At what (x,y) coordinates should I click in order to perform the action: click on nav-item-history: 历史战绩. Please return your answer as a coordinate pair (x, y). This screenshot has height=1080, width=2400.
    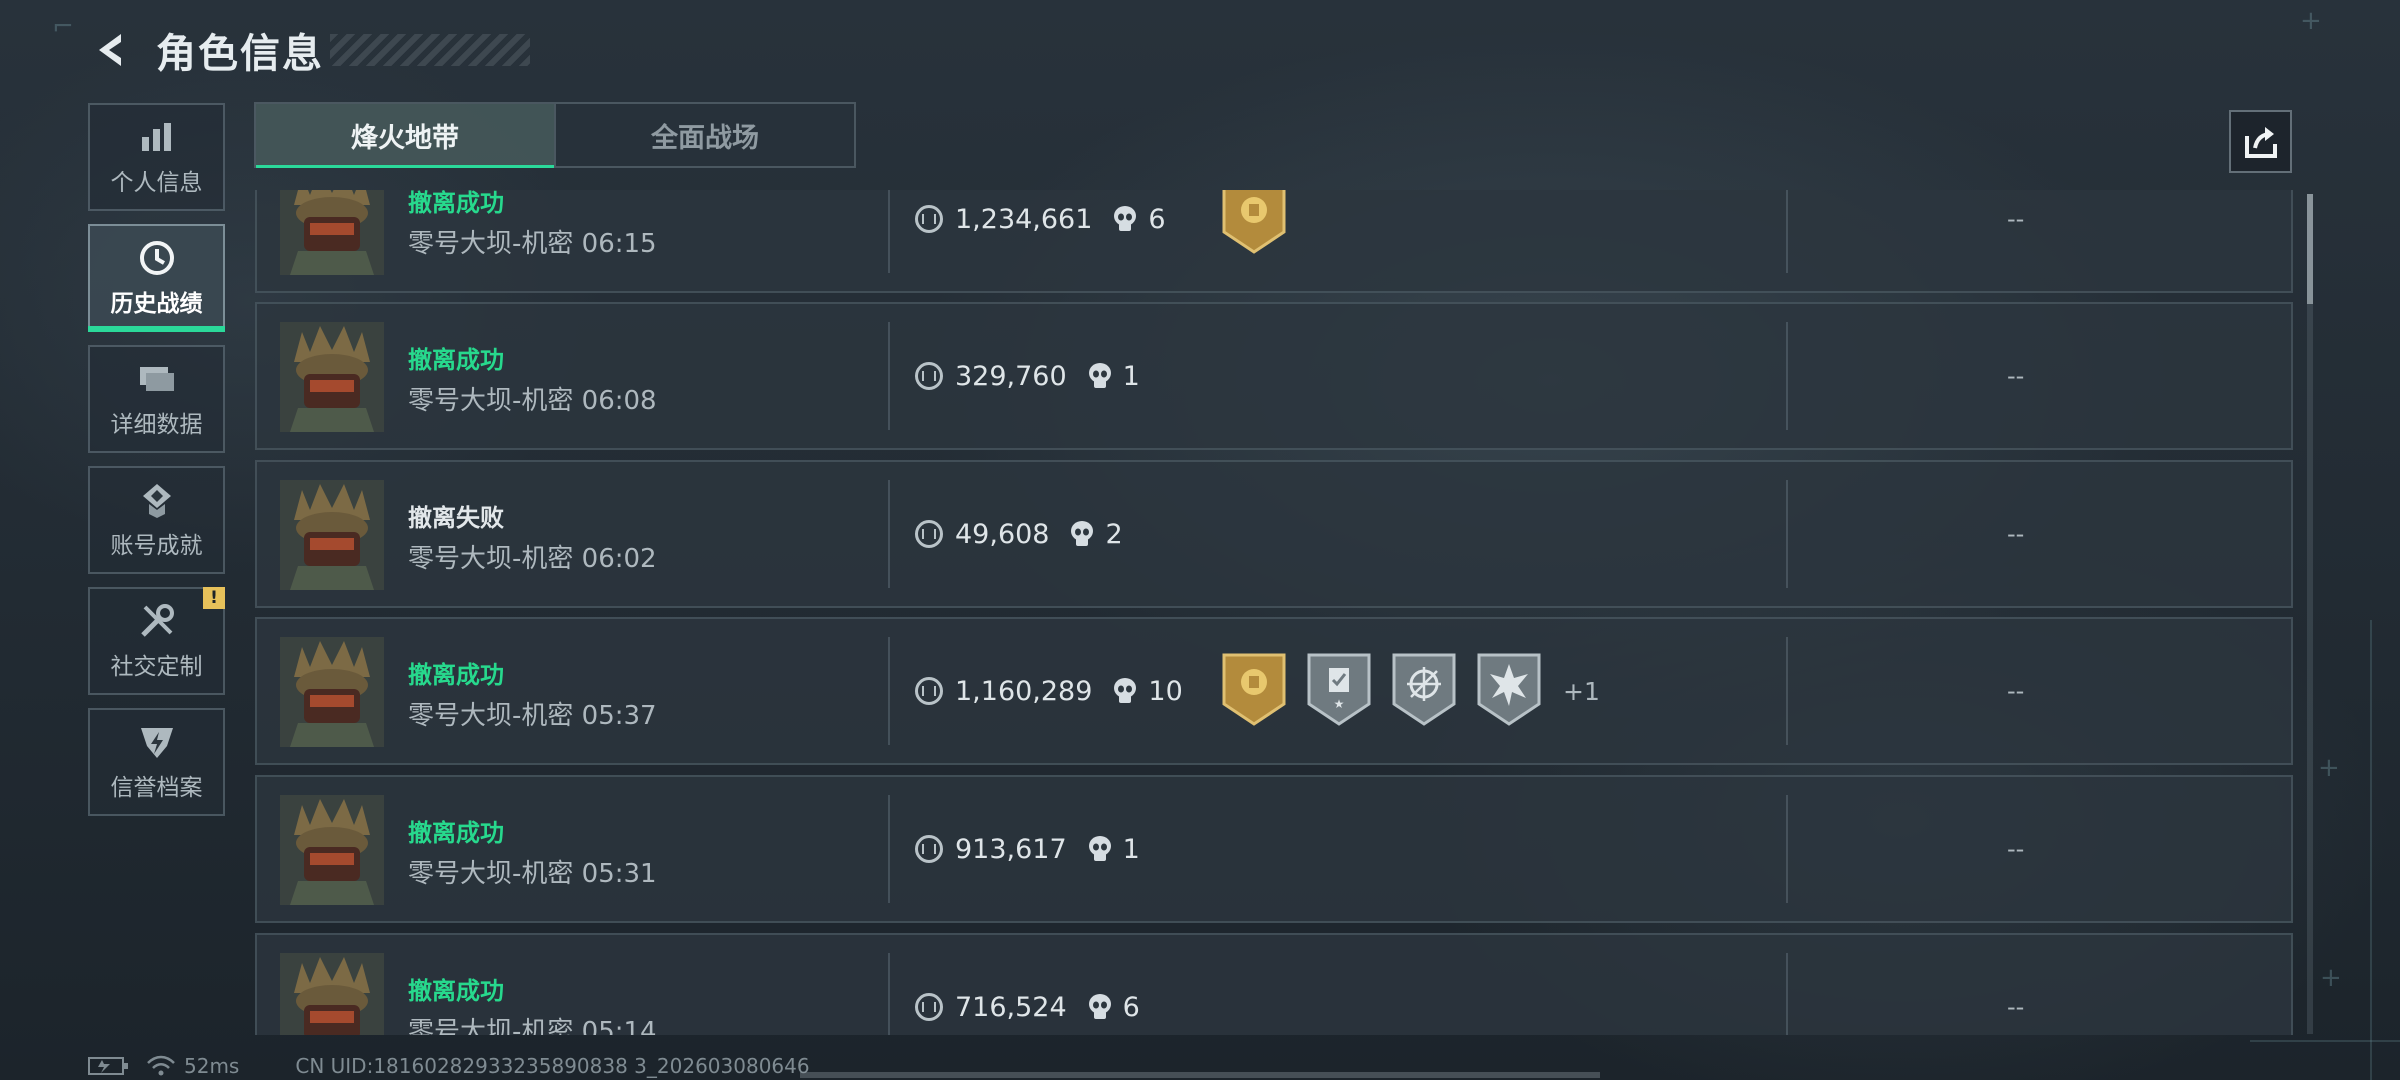
    Looking at the image, I should click on (156, 278).